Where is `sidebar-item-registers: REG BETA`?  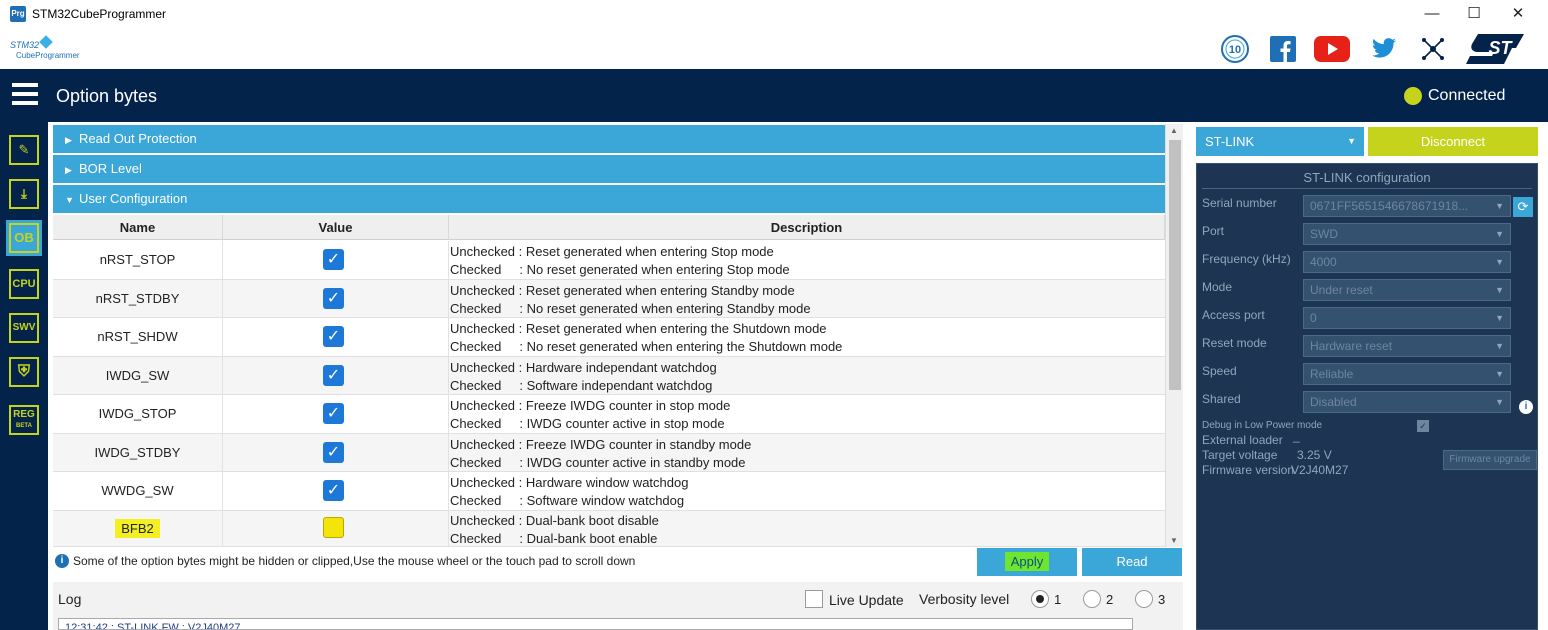
sidebar-item-registers: REG BETA is located at coordinates (24, 420).